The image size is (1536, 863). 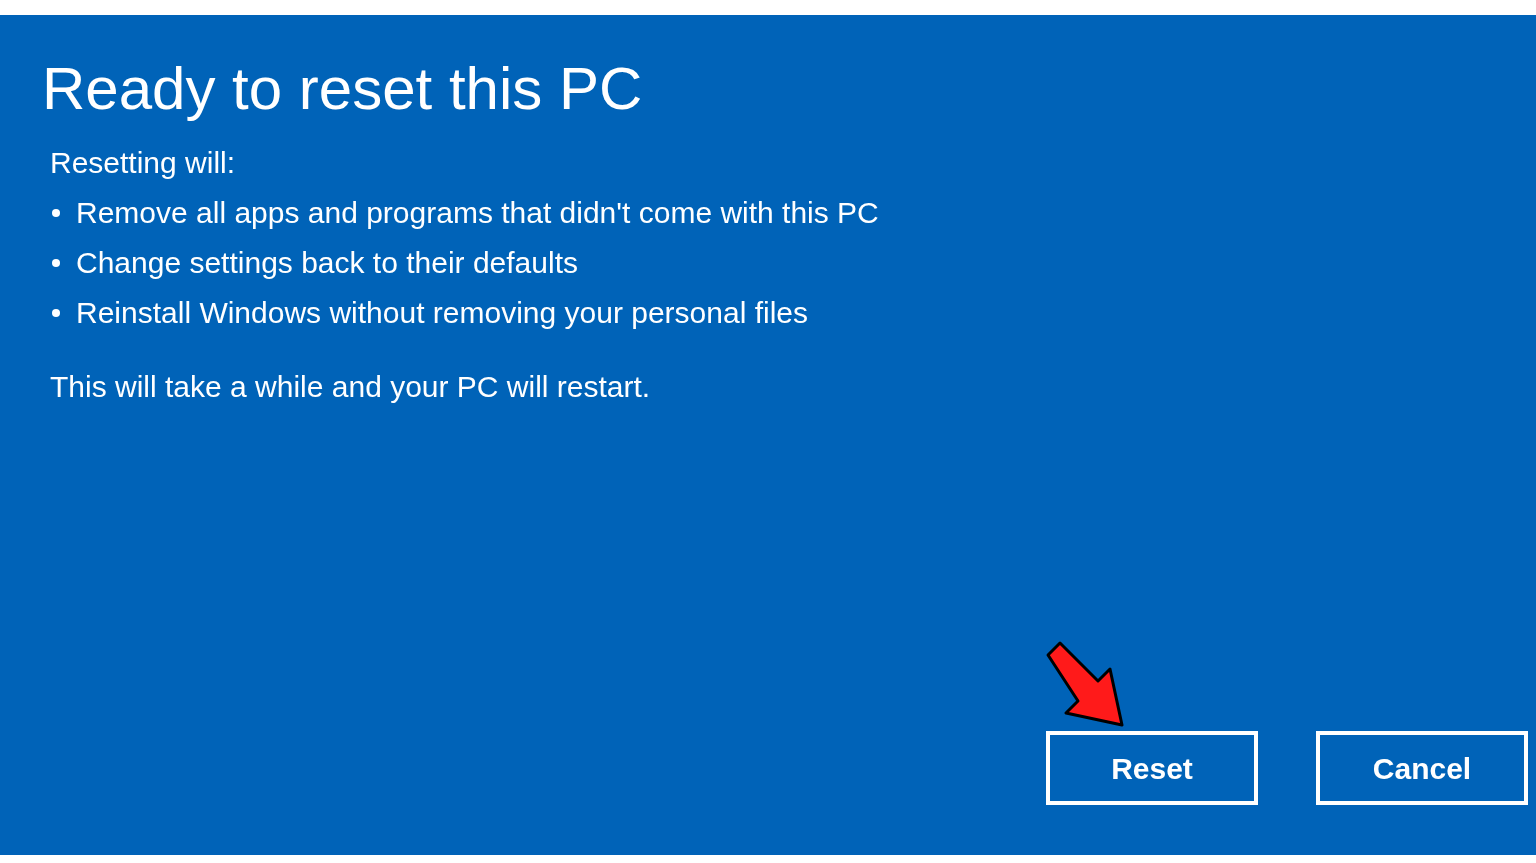 I want to click on list-item: Change settings back to their defaults, so click(x=327, y=263).